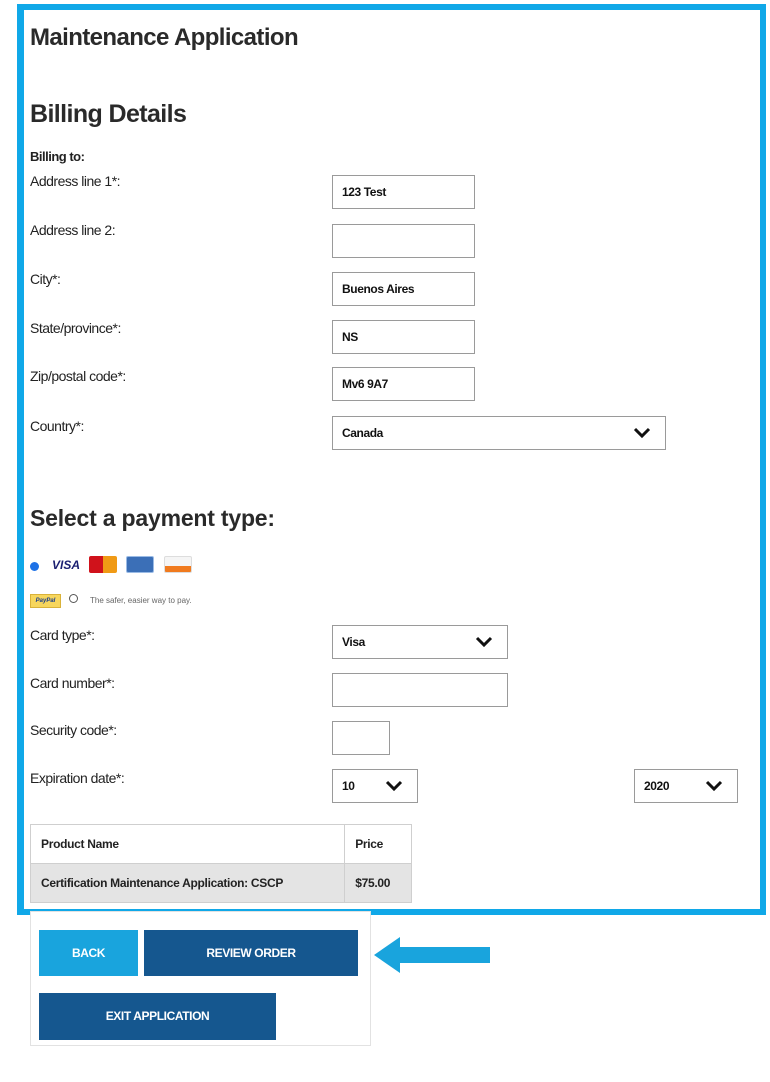 The width and height of the screenshot is (770, 1082). I want to click on paypal-logo-icon: PayPal, so click(45, 601).